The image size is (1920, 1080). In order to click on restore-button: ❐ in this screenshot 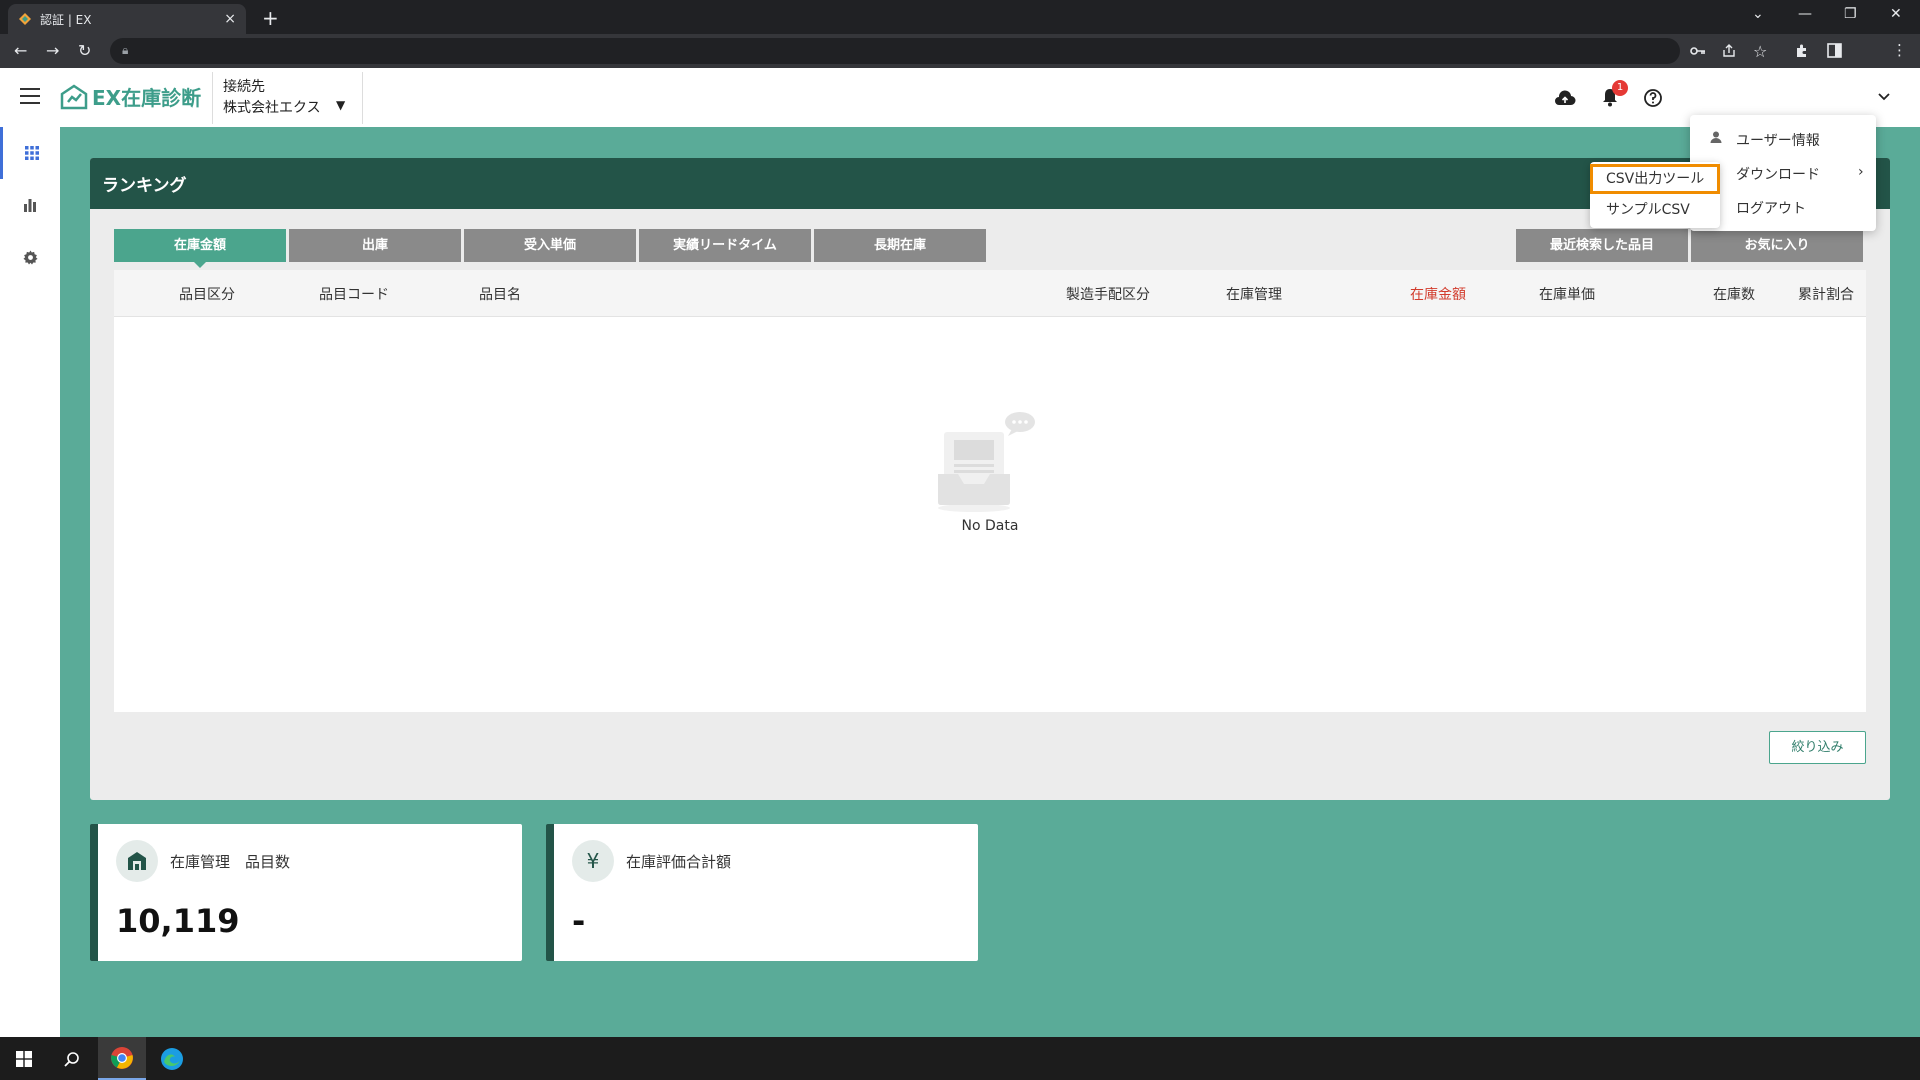, I will do `click(1850, 14)`.